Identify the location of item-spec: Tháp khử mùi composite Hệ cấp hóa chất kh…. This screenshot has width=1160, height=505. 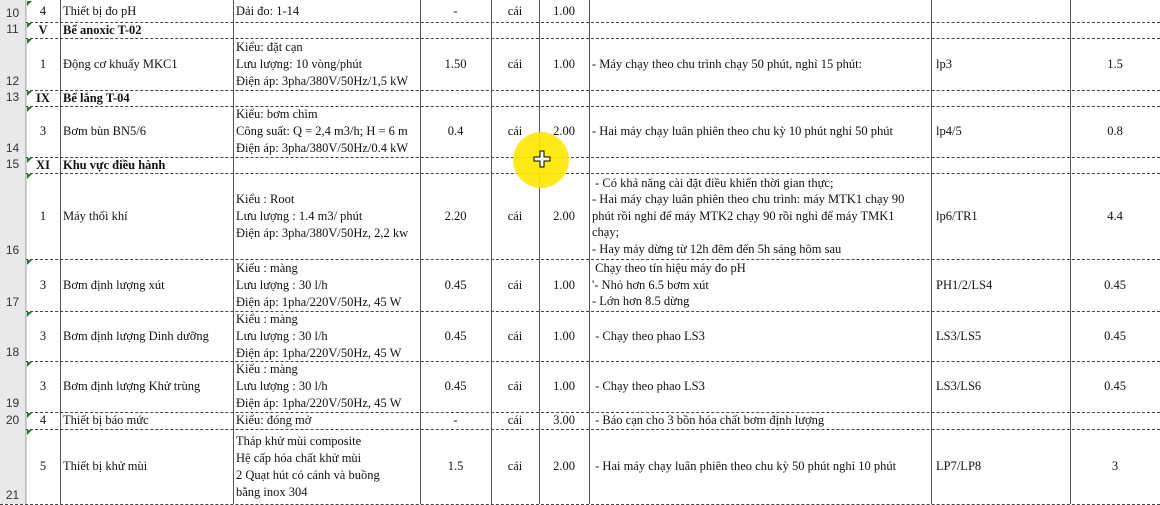
(326, 466).